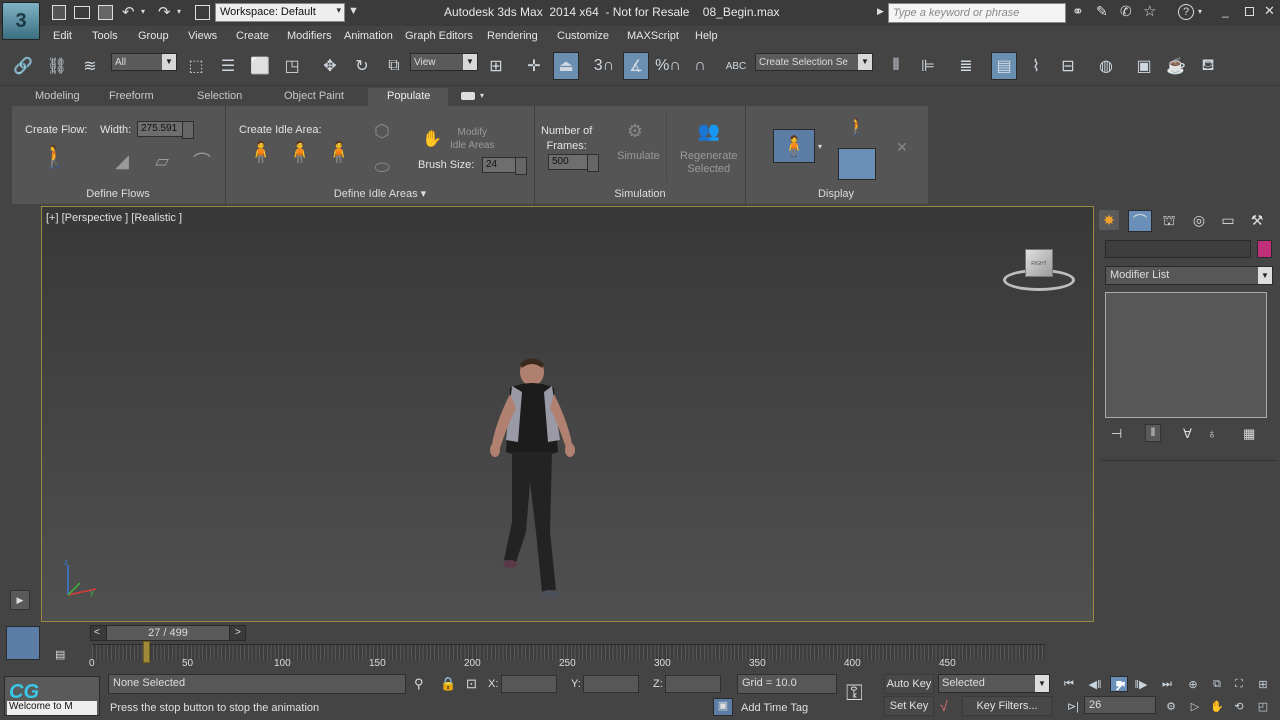 Image resolution: width=1280 pixels, height=720 pixels. I want to click on quick-access-dropdown-icon: ▼, so click(353, 11).